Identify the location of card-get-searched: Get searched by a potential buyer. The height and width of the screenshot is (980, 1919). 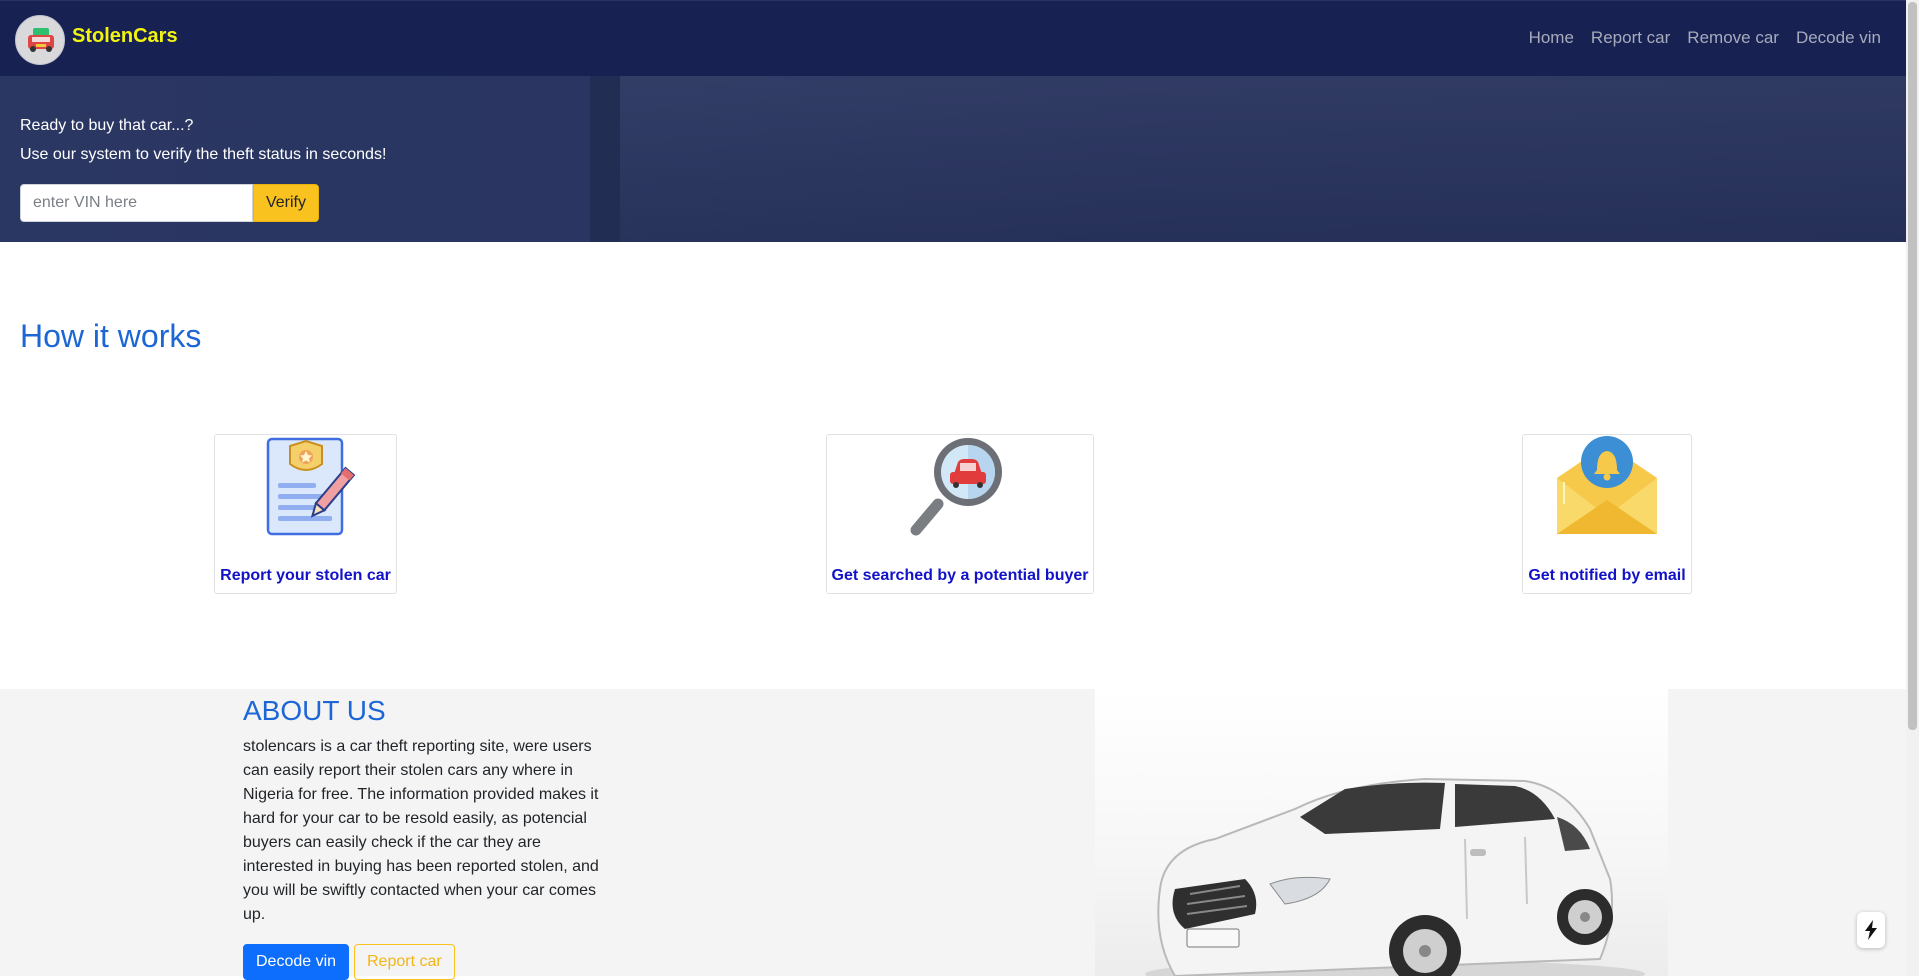
(960, 514).